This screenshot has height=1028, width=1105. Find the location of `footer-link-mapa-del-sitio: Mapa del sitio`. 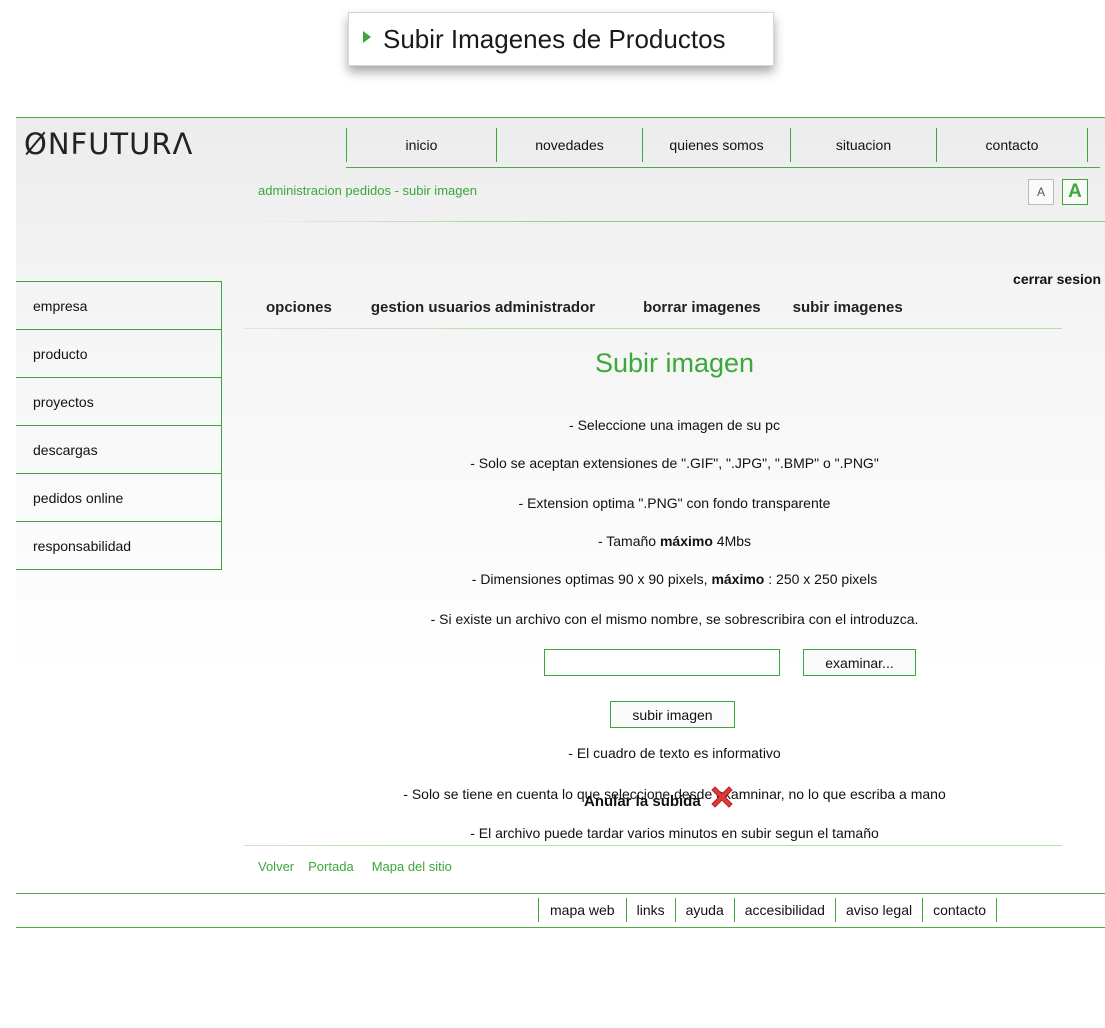

footer-link-mapa-del-sitio: Mapa del sitio is located at coordinates (412, 866).